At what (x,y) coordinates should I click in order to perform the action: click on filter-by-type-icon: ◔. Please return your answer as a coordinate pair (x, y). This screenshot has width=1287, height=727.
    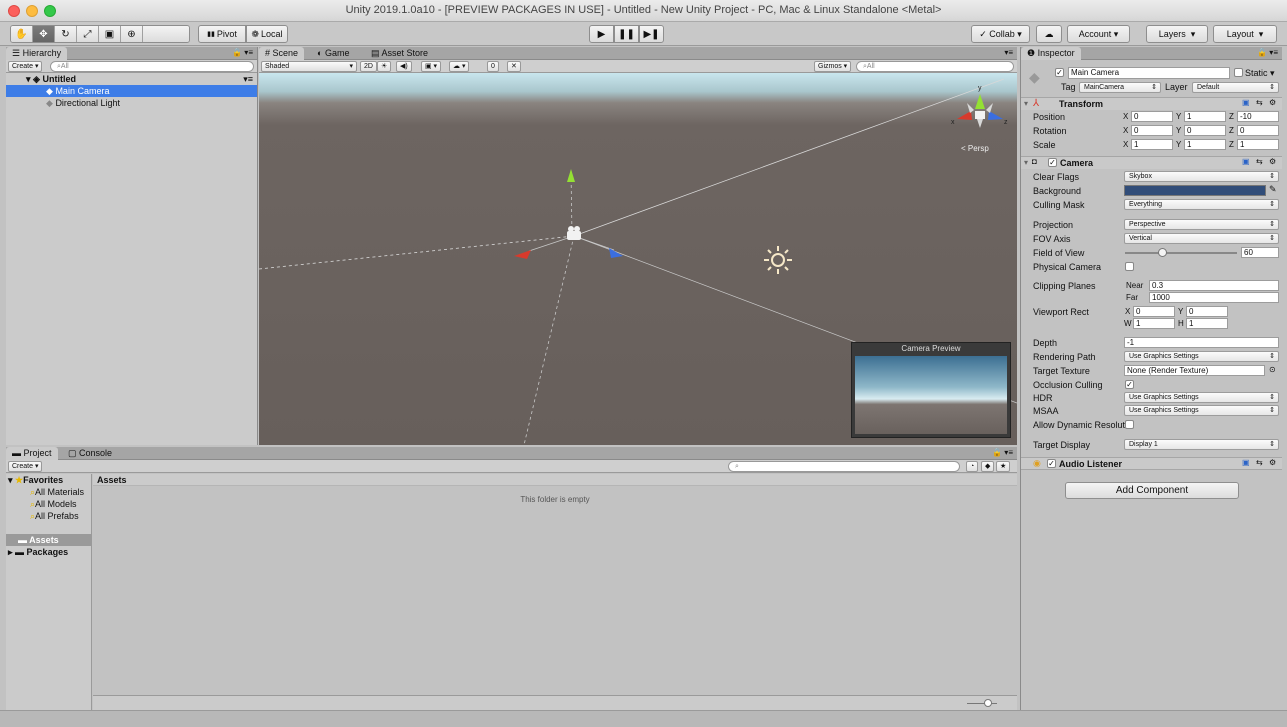
    Looking at the image, I should click on (972, 466).